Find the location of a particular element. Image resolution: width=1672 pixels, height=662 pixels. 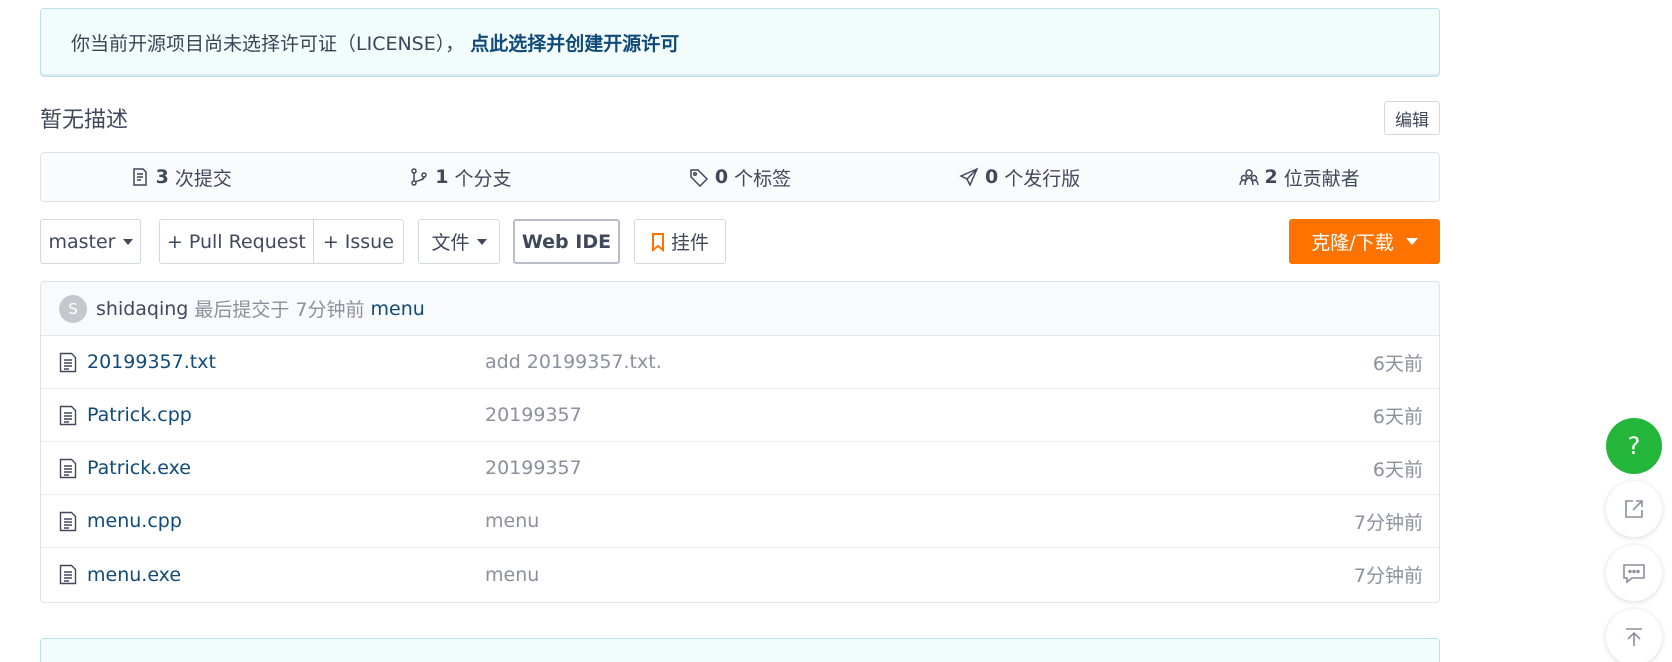

arrow-up-icon is located at coordinates (1634, 637).